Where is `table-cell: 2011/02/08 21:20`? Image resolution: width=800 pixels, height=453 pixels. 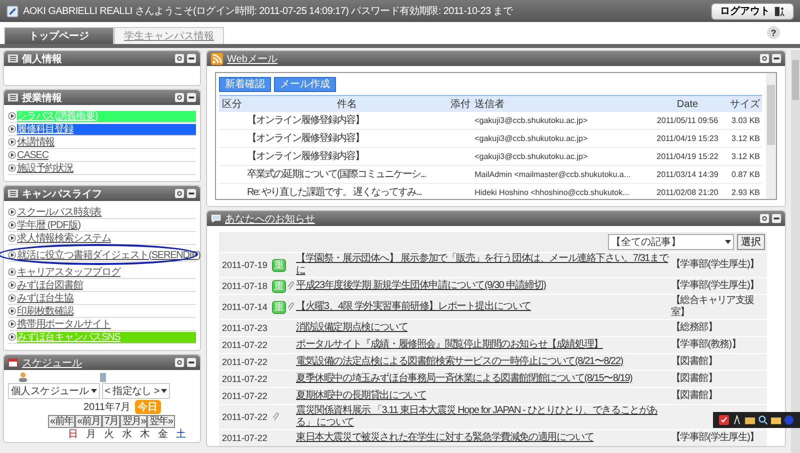 table-cell: 2011/02/08 21:20 is located at coordinates (687, 192).